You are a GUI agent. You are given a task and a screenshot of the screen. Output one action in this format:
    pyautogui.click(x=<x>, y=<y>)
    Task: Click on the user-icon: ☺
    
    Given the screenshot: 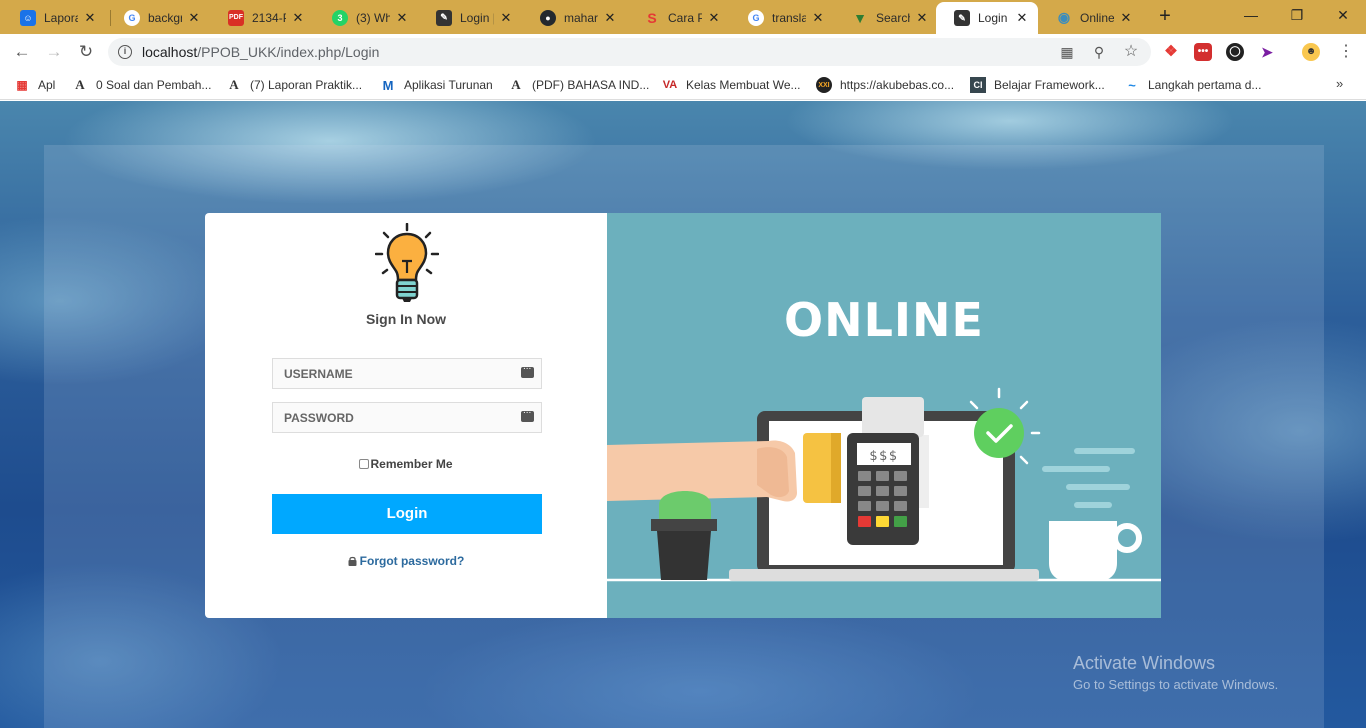 What is the action you would take?
    pyautogui.click(x=28, y=17)
    